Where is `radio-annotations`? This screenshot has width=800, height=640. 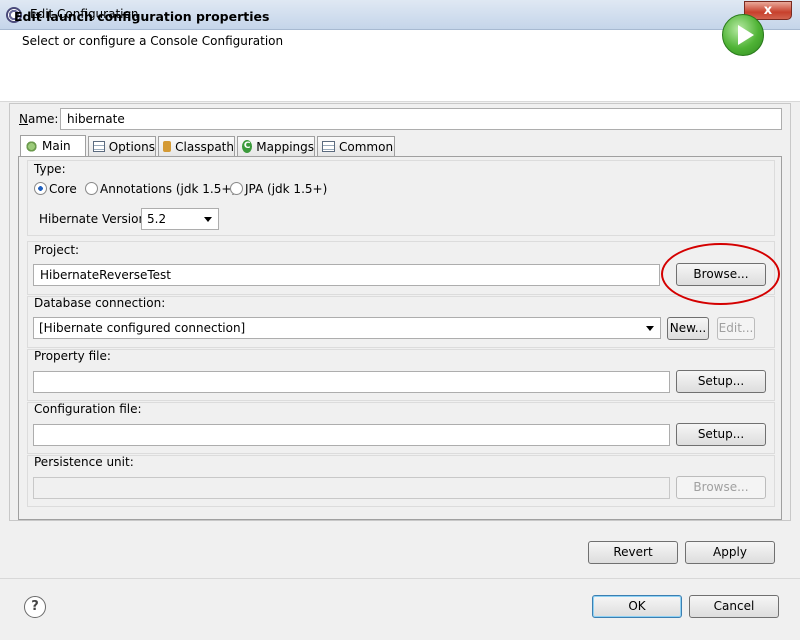 radio-annotations is located at coordinates (91, 188).